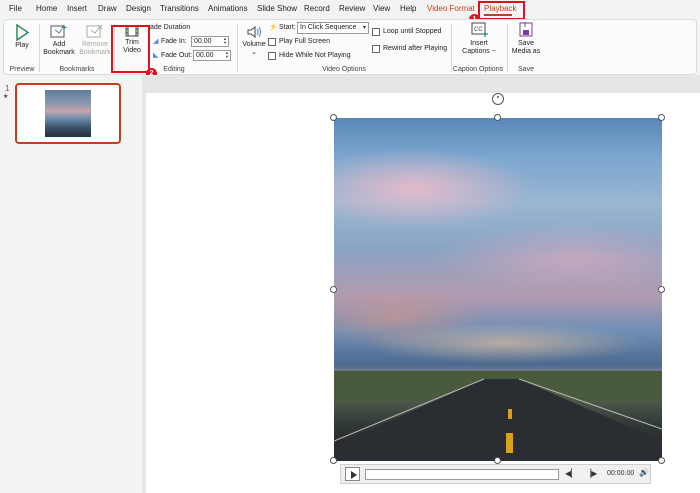 Image resolution: width=700 pixels, height=493 pixels. What do you see at coordinates (376, 49) in the screenshot?
I see `rewind-after-playing-checkbox` at bounding box center [376, 49].